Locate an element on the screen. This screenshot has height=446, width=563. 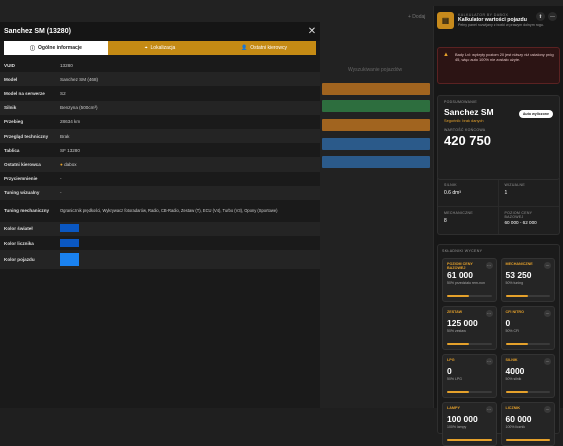
table-row: Przegląd techniczny Brak is located at coordinates (160, 136).